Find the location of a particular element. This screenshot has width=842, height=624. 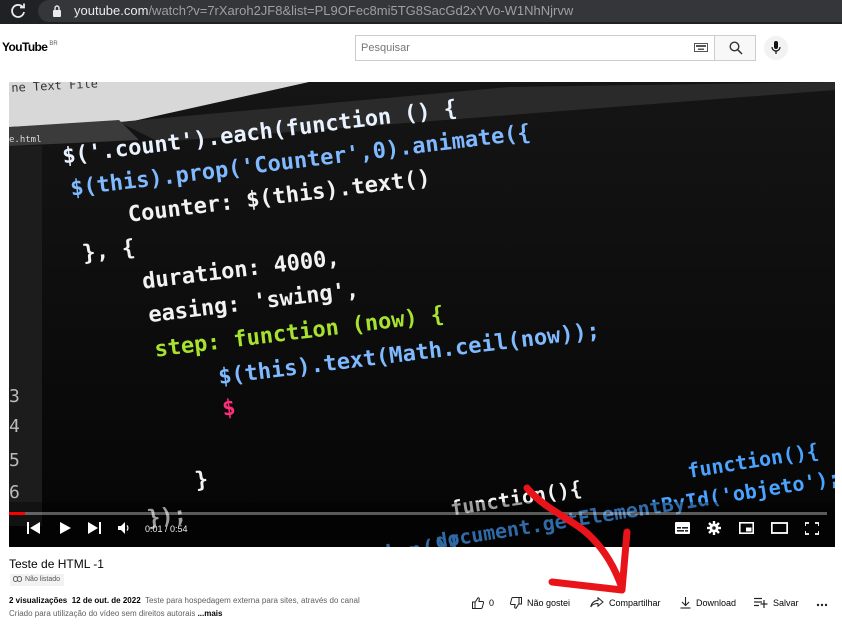

logo-region: BR is located at coordinates (53, 44).